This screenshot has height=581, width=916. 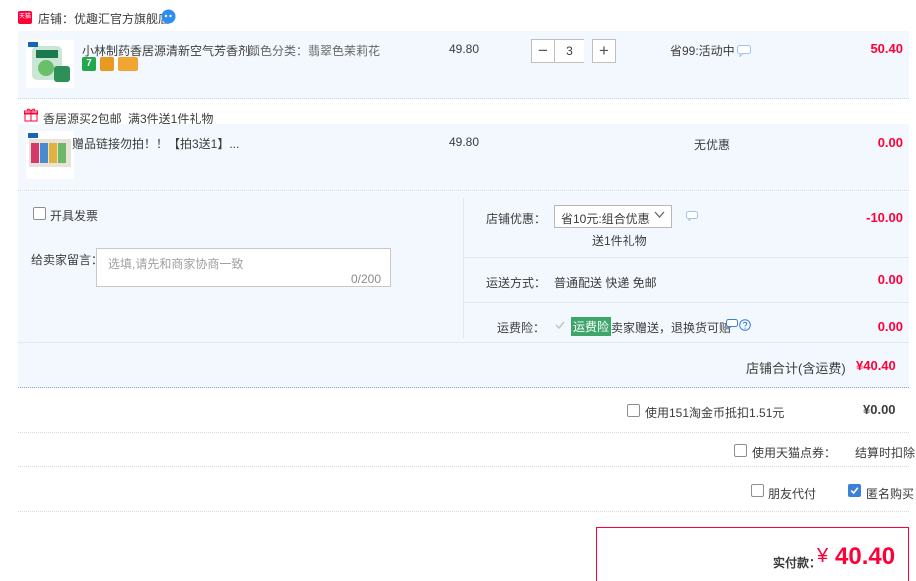 I want to click on anonymous-label: 匿名购买, so click(x=890, y=494).